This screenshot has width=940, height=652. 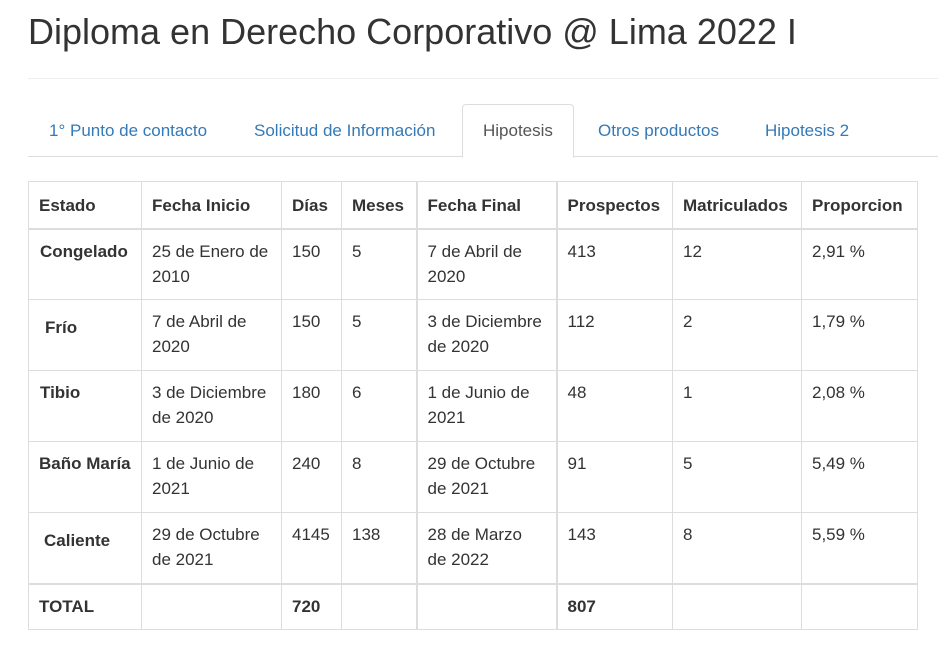 What do you see at coordinates (614, 335) in the screenshot?
I see `cell-prospectos: 112` at bounding box center [614, 335].